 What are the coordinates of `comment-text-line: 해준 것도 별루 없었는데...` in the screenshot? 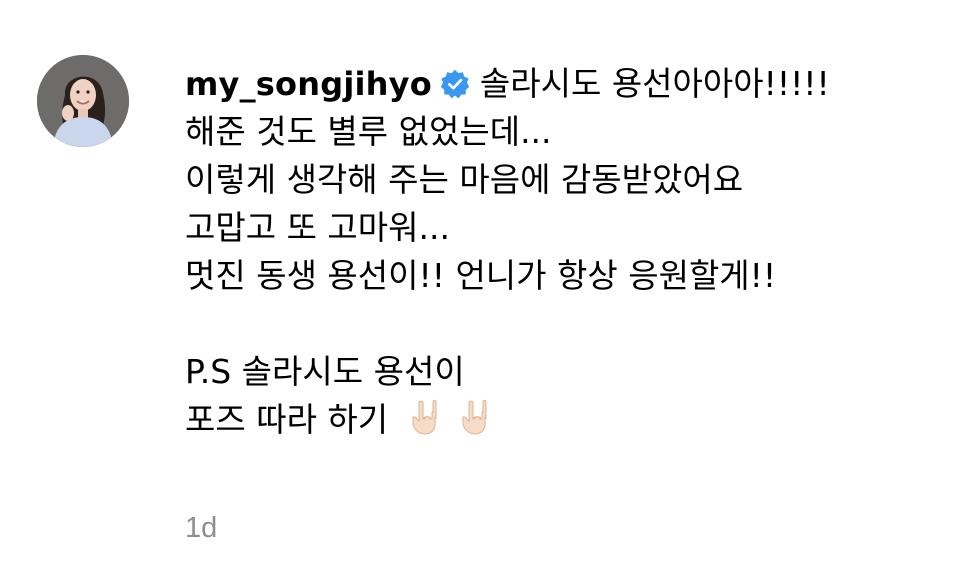 It's located at (368, 131).